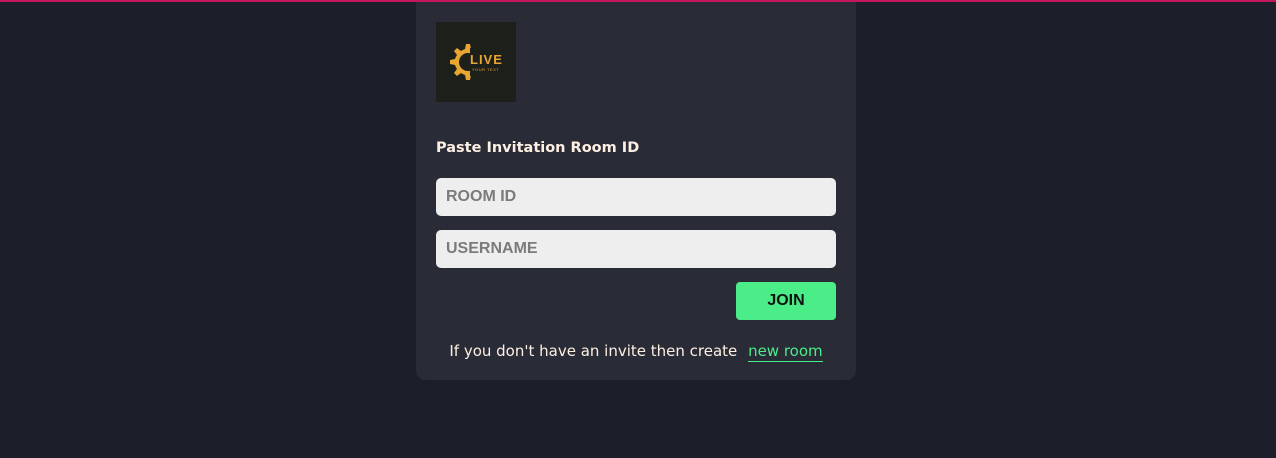 The image size is (1276, 458). I want to click on form-heading: Paste Invitation Room ID, so click(538, 148).